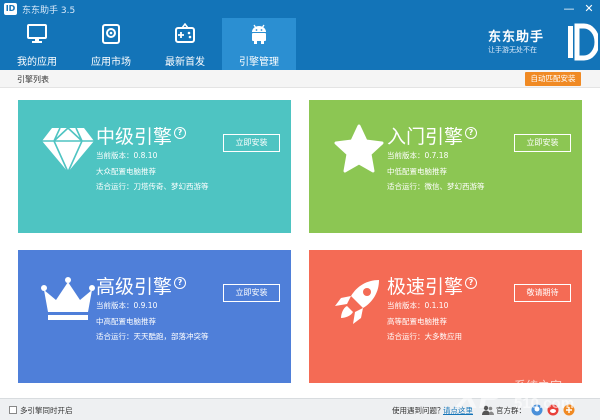  I want to click on engine-name: 中级引擎, so click(134, 137).